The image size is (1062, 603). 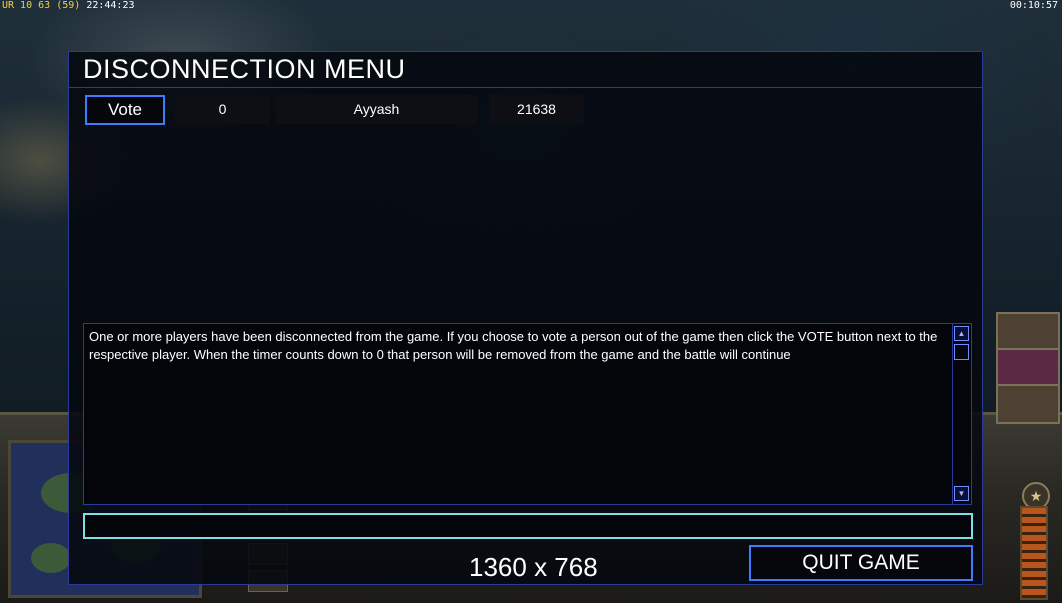 I want to click on hud-status-readout: UR 10 63 (59) 22:44:23, so click(x=68, y=5).